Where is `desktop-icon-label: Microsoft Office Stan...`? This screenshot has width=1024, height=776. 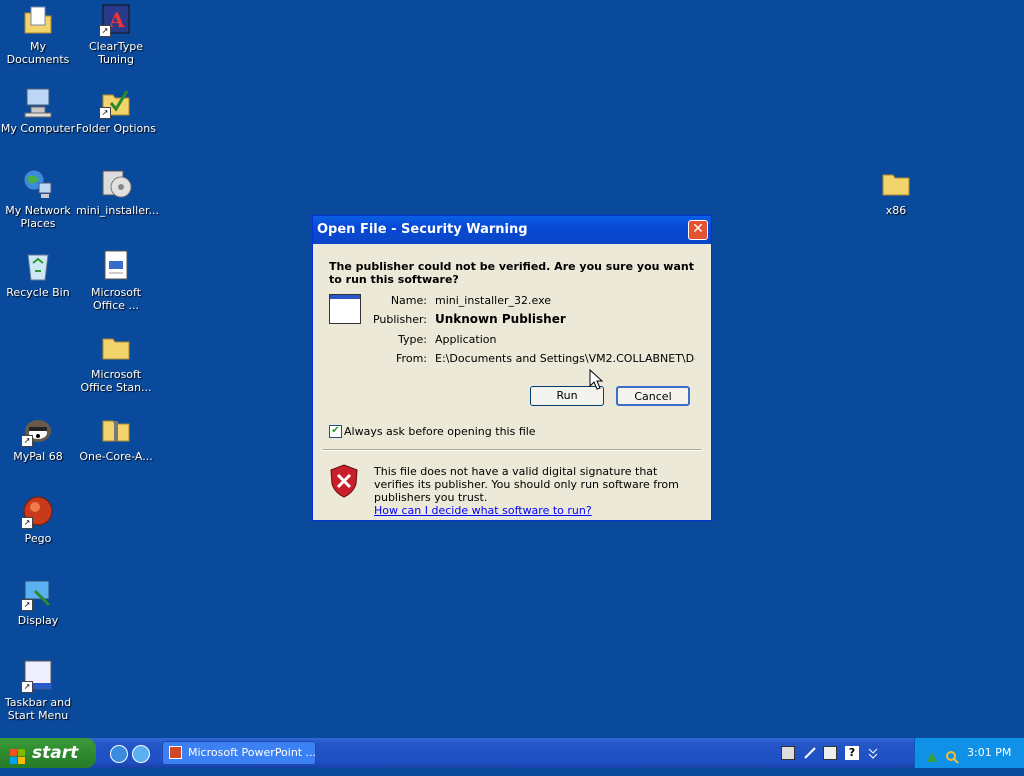
desktop-icon-label: Microsoft Office Stan... is located at coordinates (116, 381).